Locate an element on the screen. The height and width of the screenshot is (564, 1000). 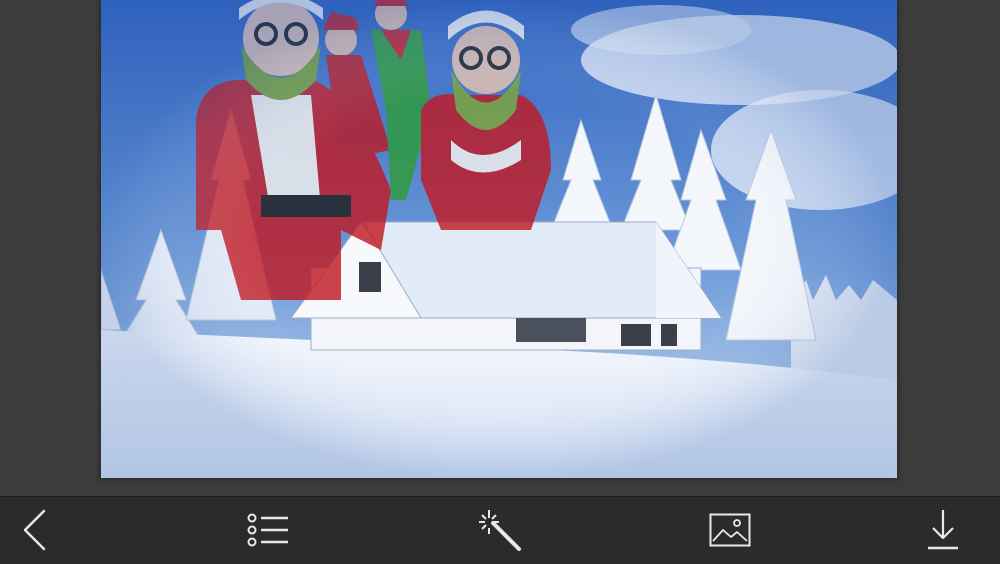
effects-button is located at coordinates (500, 530).